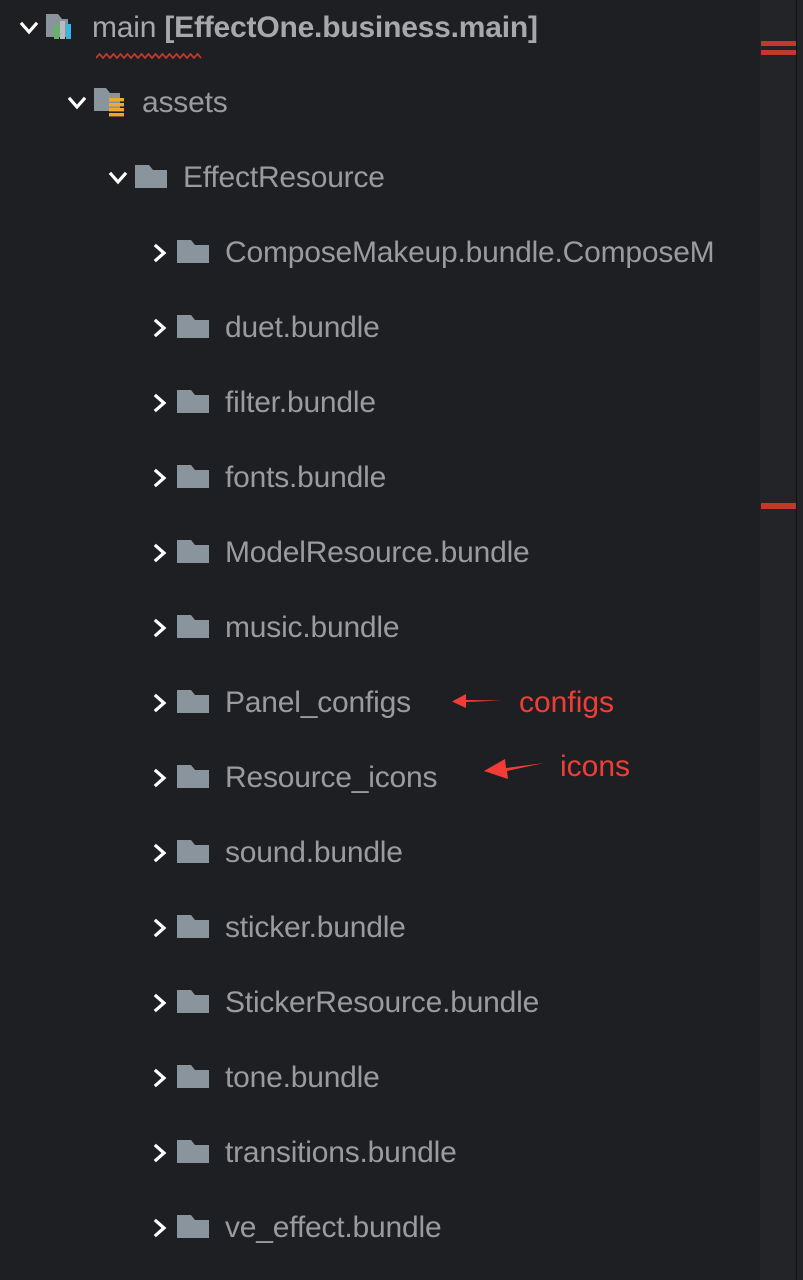  What do you see at coordinates (567, 702) in the screenshot?
I see `annotation-label-configs: configs` at bounding box center [567, 702].